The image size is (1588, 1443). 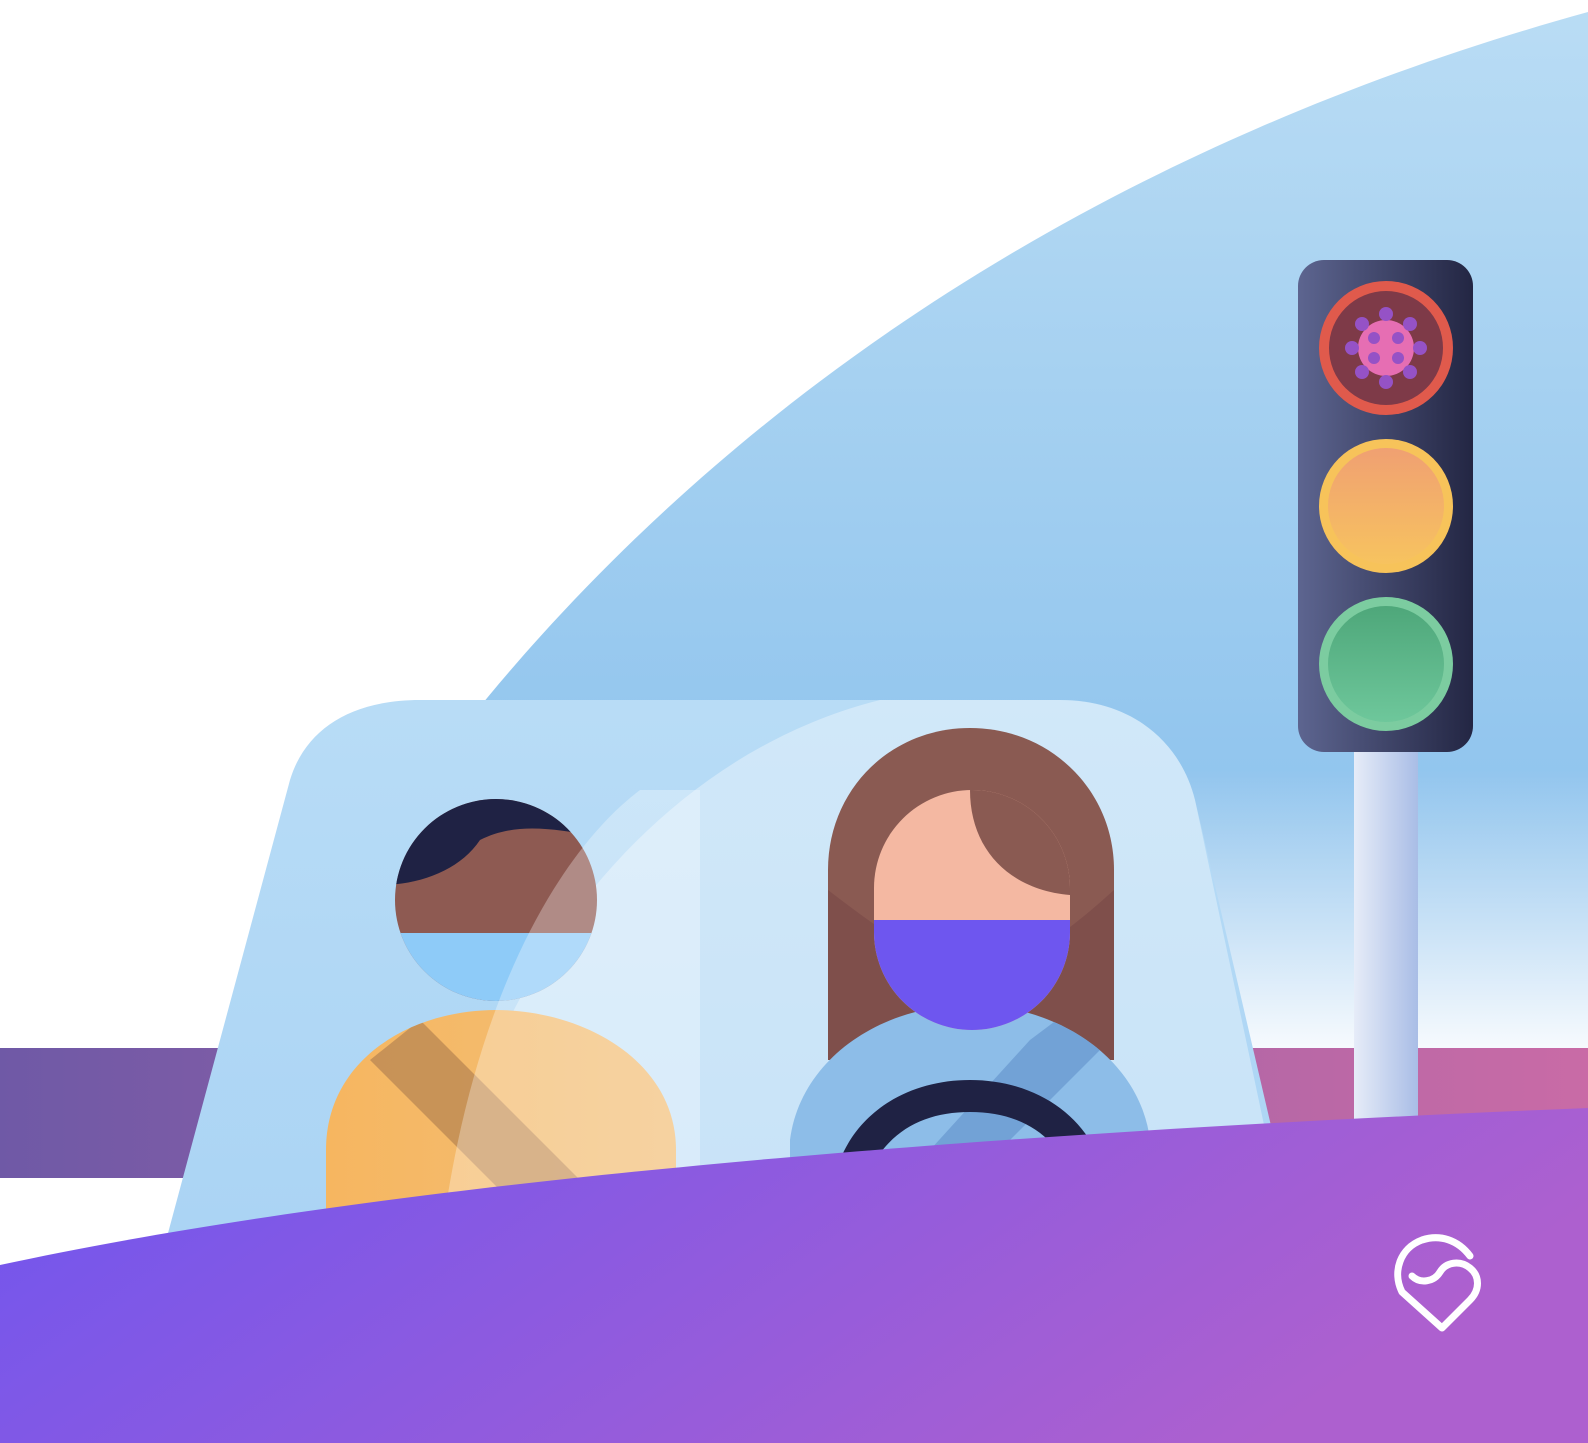 What do you see at coordinates (1386, 935) in the screenshot?
I see `traffic-light-pole` at bounding box center [1386, 935].